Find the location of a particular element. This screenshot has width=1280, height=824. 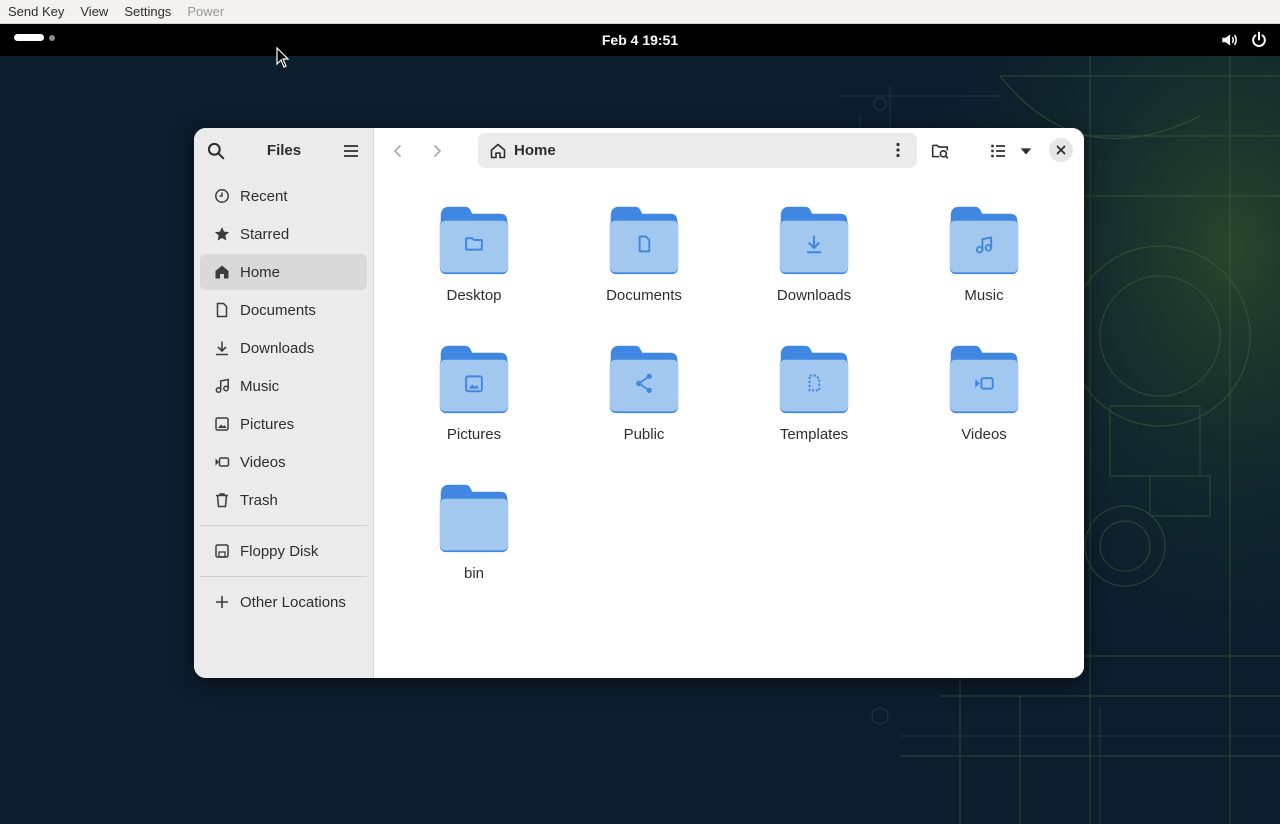

folder-name: Documents is located at coordinates (644, 295).